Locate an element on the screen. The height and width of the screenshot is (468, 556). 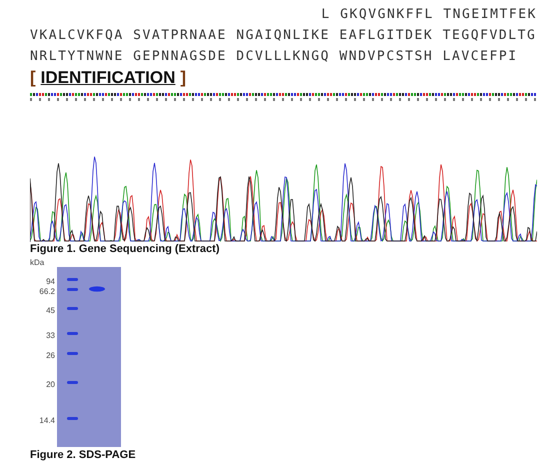
sequence-line: L GKQVGNKFFL TNGEIMTFEK is located at coordinates (428, 15).